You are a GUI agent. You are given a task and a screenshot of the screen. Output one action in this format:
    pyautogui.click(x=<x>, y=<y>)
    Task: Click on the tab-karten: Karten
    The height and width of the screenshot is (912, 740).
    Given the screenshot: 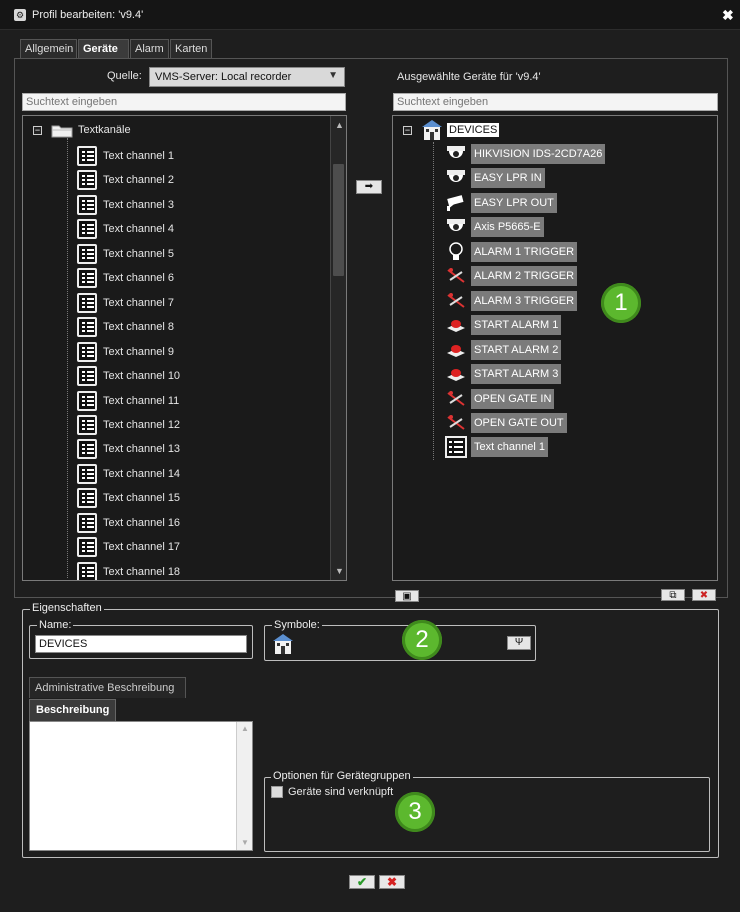 What is the action you would take?
    pyautogui.click(x=191, y=48)
    